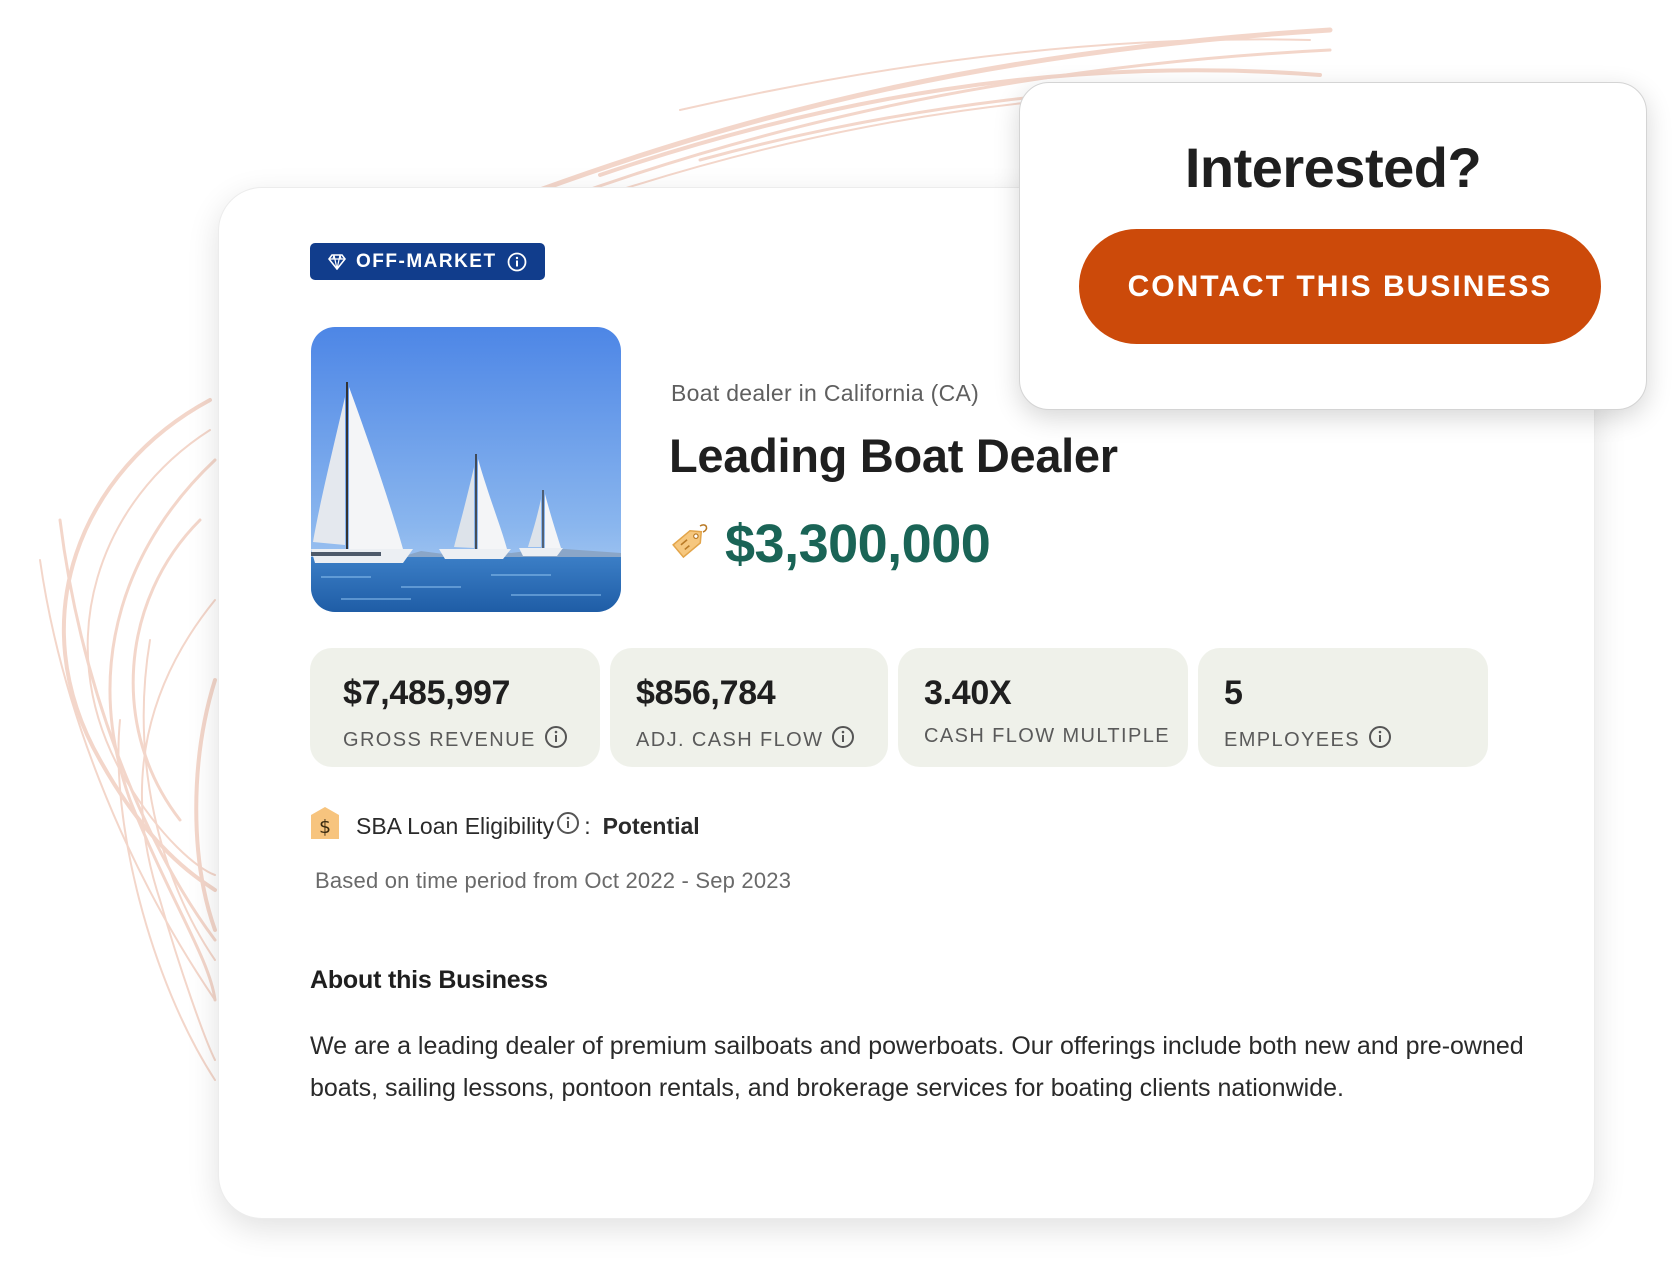  What do you see at coordinates (651, 825) in the screenshot?
I see `sba-value: Potential` at bounding box center [651, 825].